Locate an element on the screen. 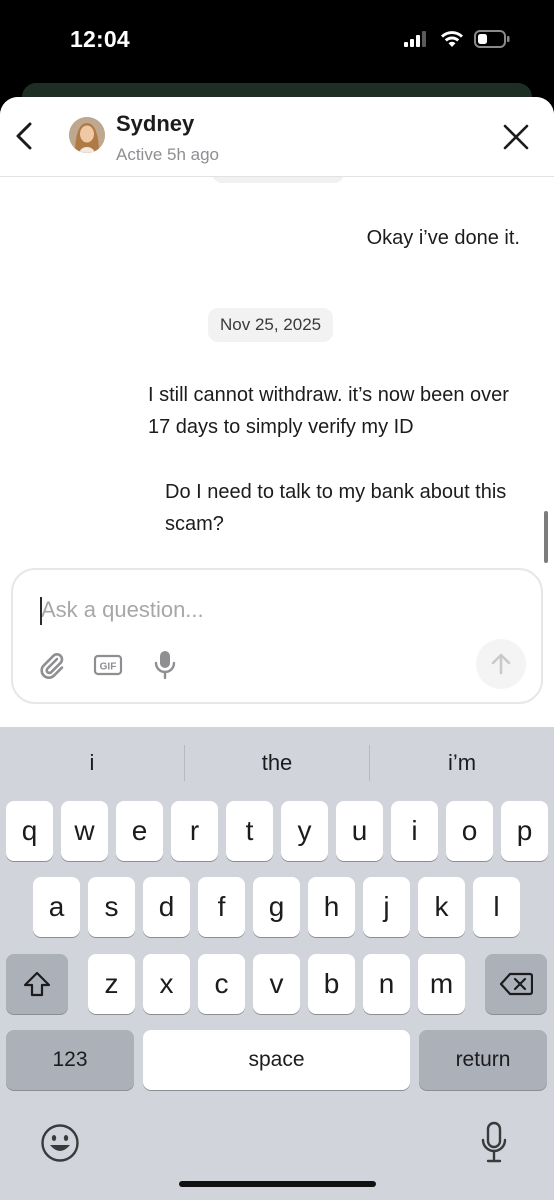 This screenshot has width=554, height=1200. key-i: i is located at coordinates (414, 831).